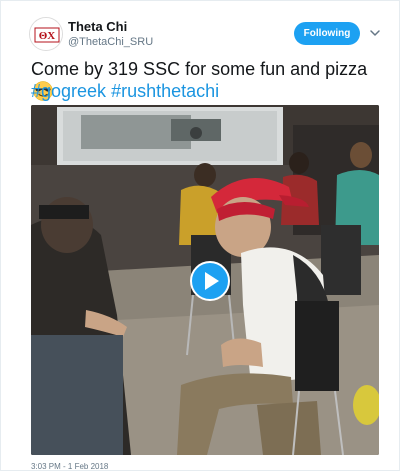  I want to click on following-button: Following, so click(327, 33).